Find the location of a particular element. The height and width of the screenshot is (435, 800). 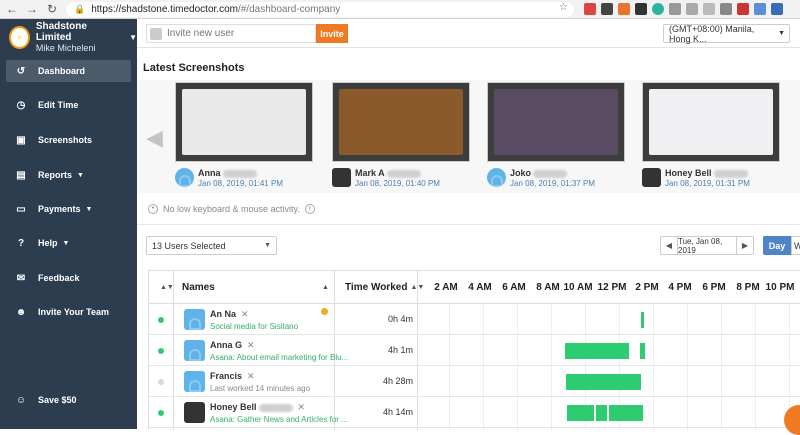

url-path: /#/dashboard-company is located at coordinates (289, 9).